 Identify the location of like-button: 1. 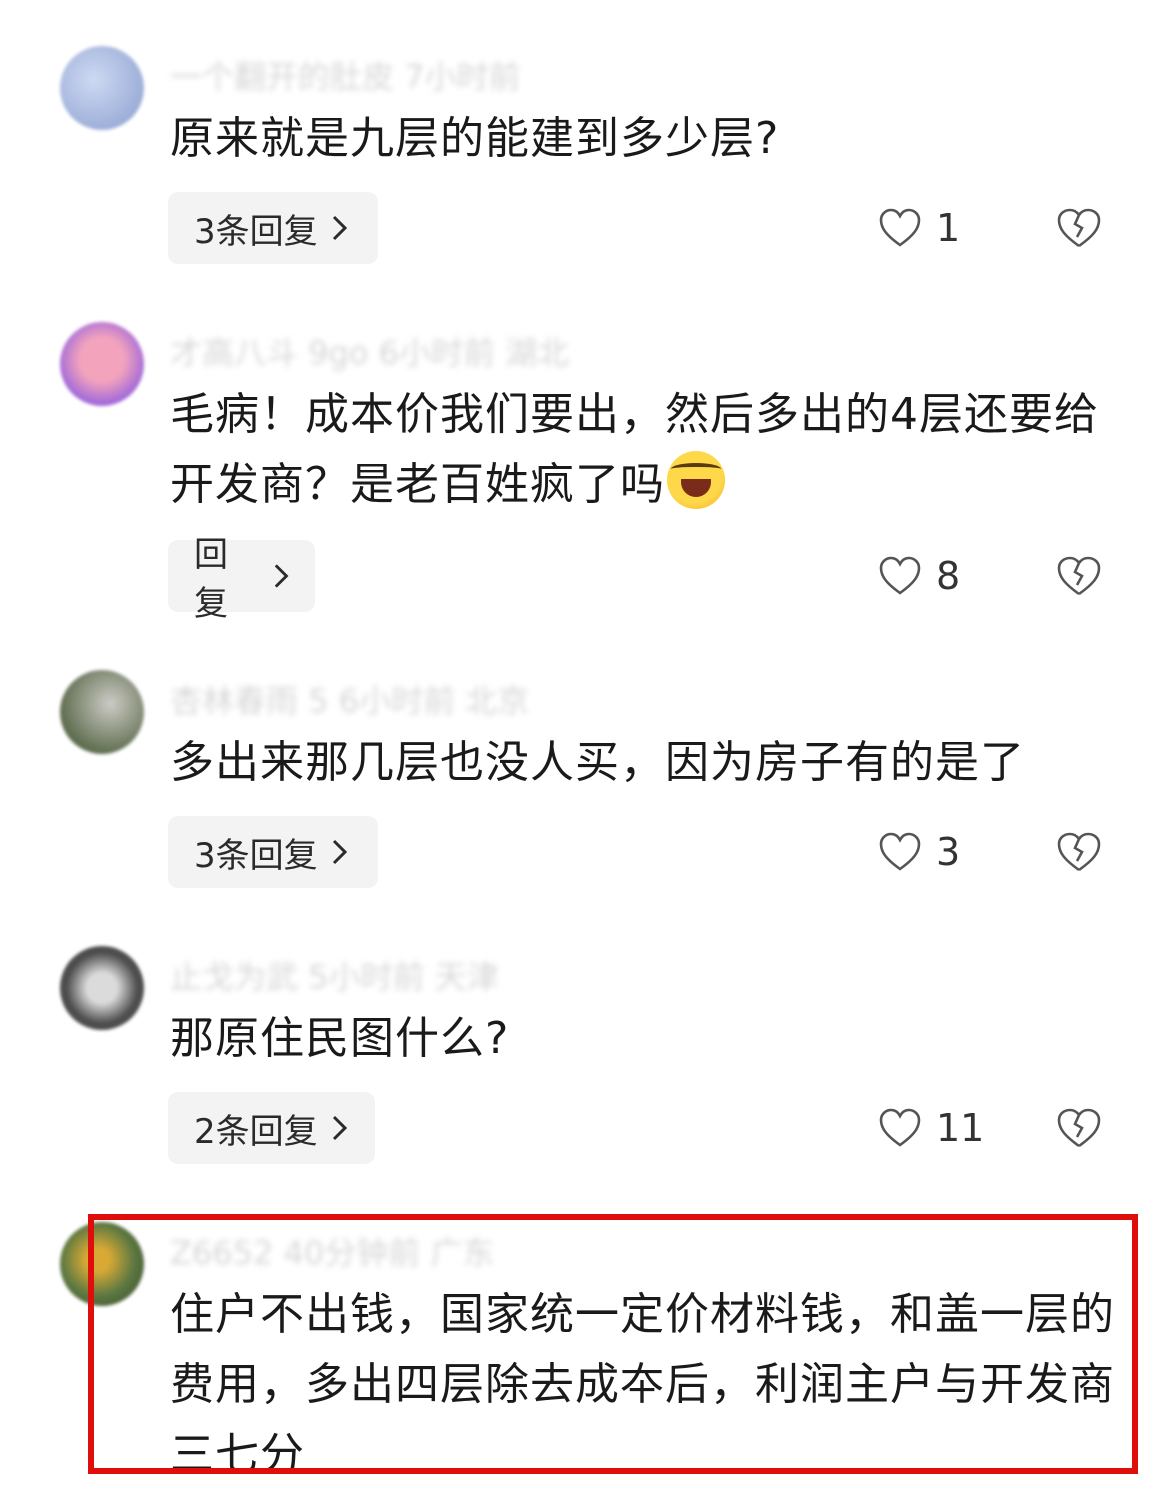
(919, 228).